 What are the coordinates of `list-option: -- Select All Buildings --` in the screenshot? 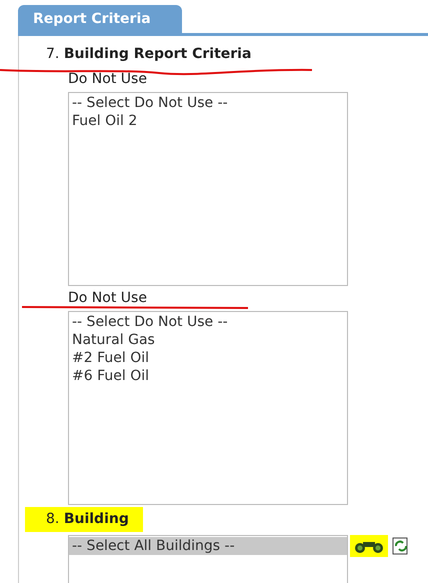 It's located at (208, 546).